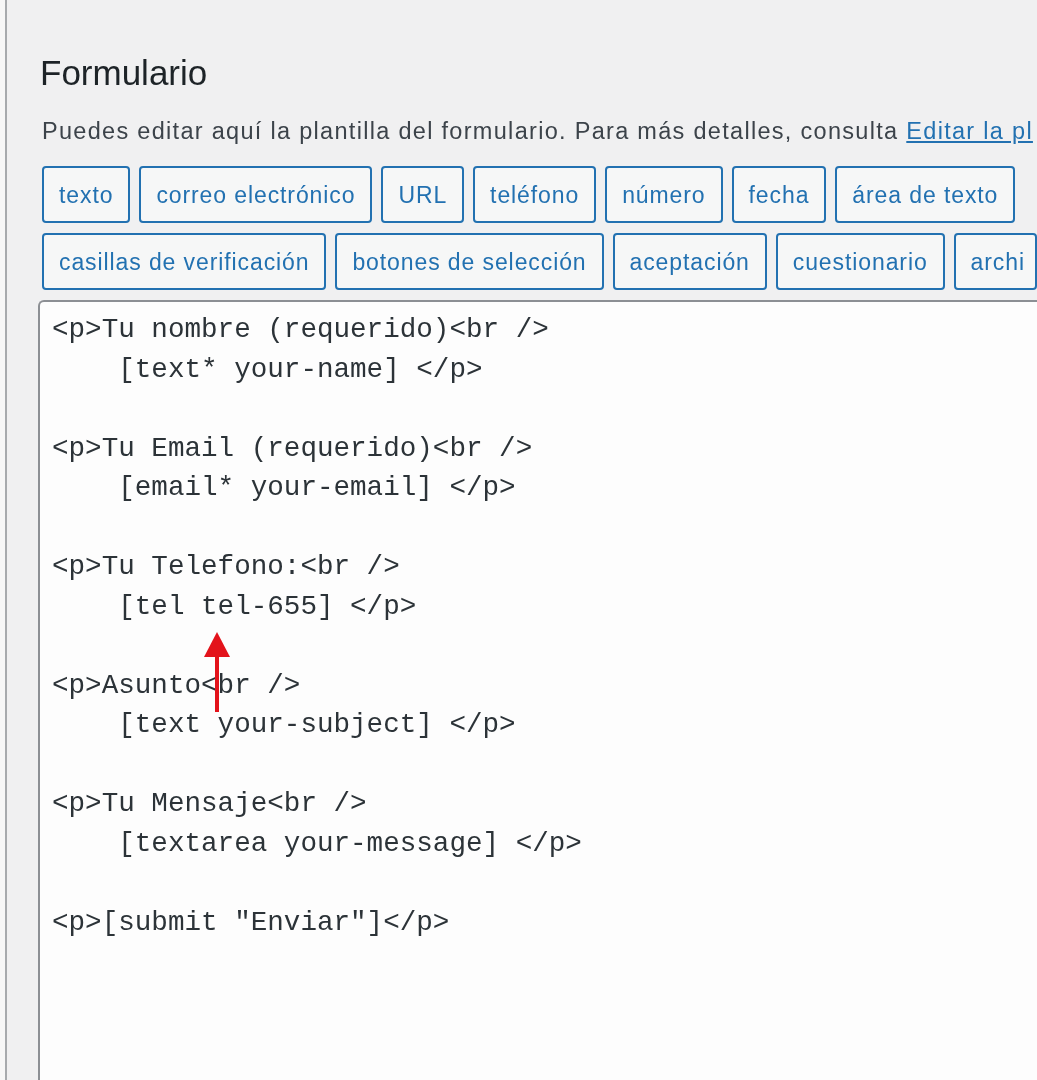 This screenshot has width=1037, height=1080. Describe the element at coordinates (256, 194) in the screenshot. I see `tag-insert-button: correo electrónico` at that location.